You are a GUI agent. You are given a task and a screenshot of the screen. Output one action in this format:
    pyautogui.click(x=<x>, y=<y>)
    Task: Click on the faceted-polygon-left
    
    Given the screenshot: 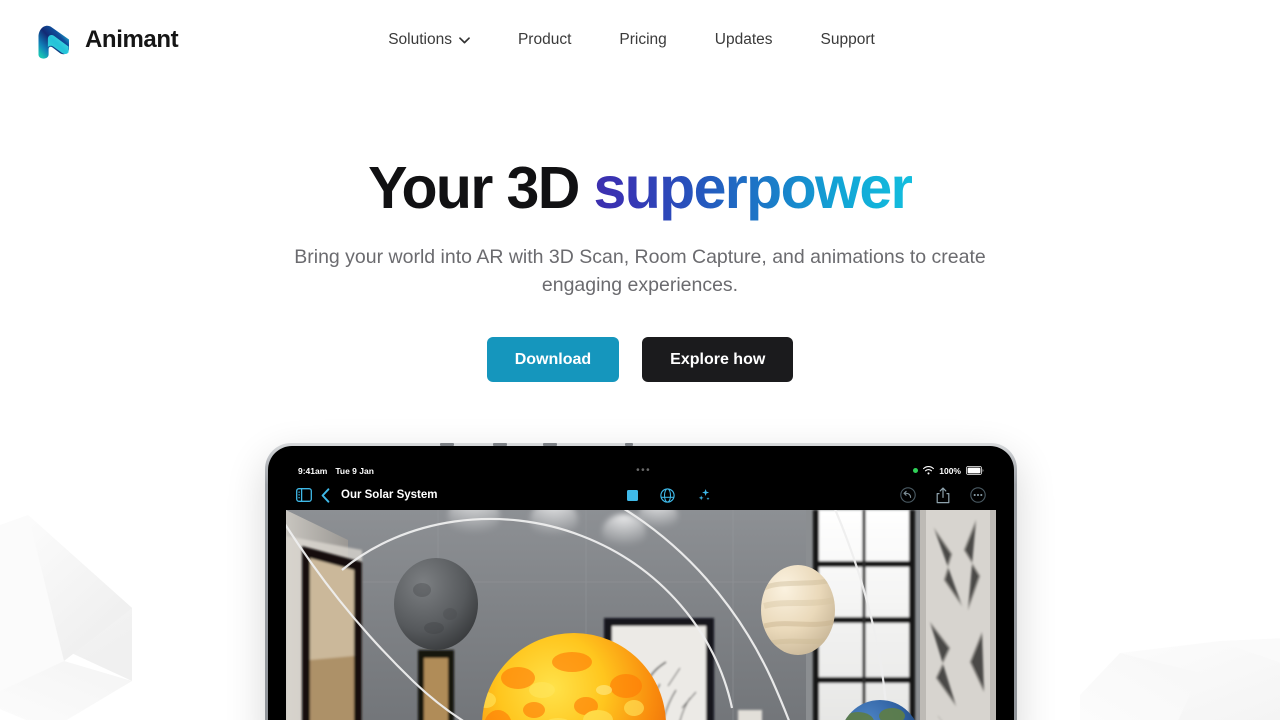 What is the action you would take?
    pyautogui.click(x=66, y=617)
    